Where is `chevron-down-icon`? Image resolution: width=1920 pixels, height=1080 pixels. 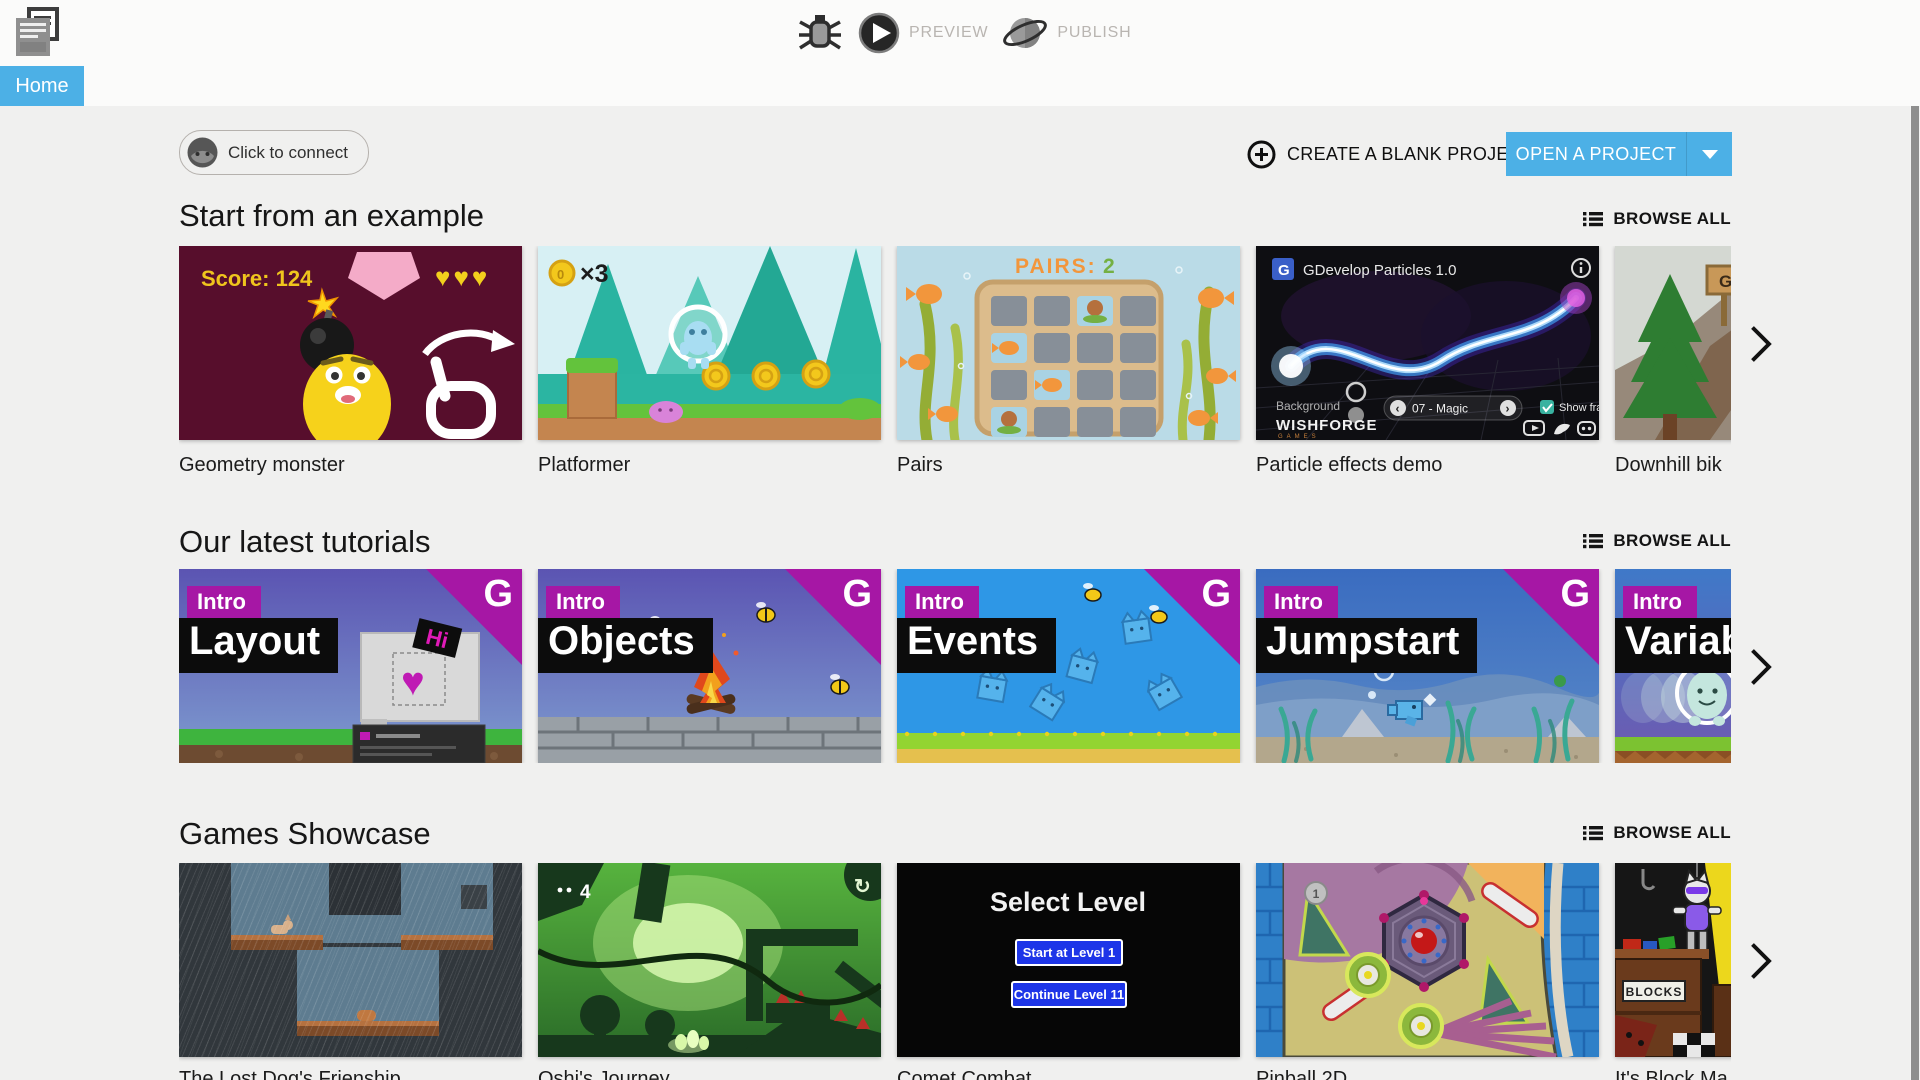
chevron-down-icon is located at coordinates (1709, 154).